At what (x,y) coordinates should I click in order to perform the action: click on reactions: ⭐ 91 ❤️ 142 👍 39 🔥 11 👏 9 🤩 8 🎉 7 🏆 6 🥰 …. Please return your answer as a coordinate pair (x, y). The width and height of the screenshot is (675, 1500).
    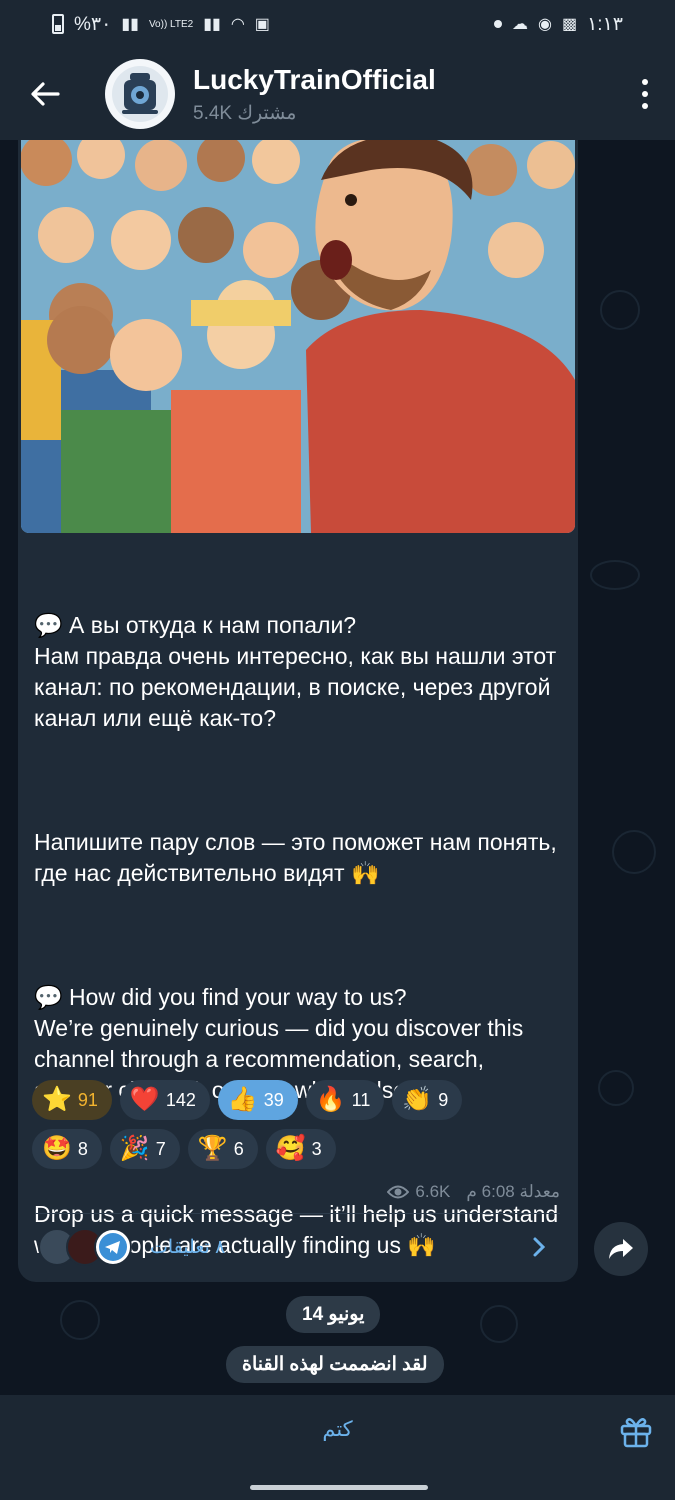
    Looking at the image, I should click on (302, 1129).